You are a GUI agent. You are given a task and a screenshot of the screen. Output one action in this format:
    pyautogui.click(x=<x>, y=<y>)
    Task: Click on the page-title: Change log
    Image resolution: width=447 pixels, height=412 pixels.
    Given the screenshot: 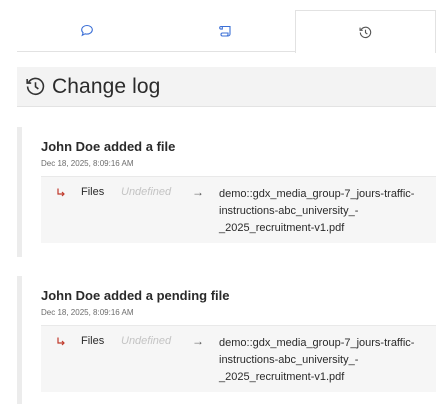 What is the action you would take?
    pyautogui.click(x=106, y=86)
    